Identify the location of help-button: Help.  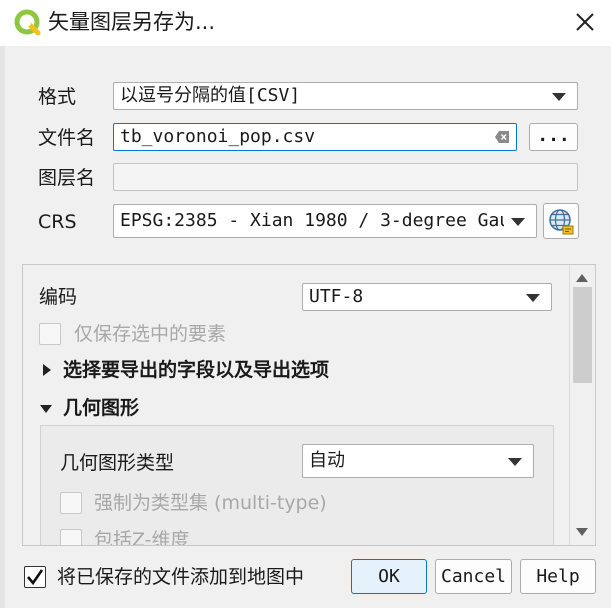
(558, 576).